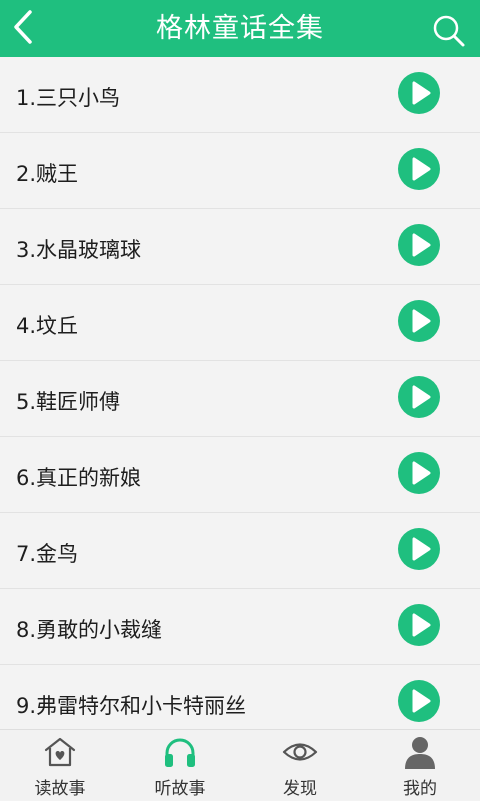 This screenshot has height=801, width=480. What do you see at coordinates (47, 554) in the screenshot?
I see `story-title: 7.金鸟` at bounding box center [47, 554].